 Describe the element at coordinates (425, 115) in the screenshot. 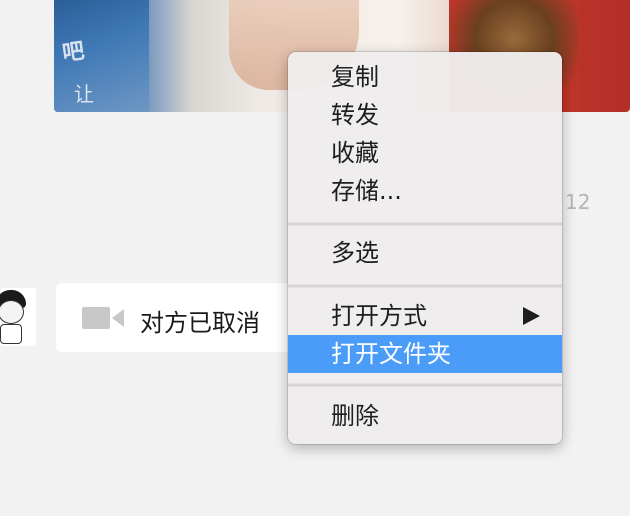

I see `menu-item-forward: 转发` at that location.